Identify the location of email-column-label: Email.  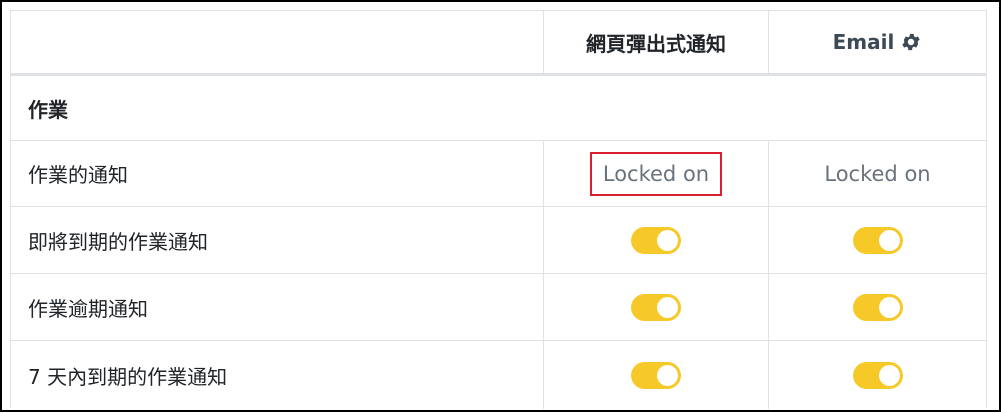
(863, 42).